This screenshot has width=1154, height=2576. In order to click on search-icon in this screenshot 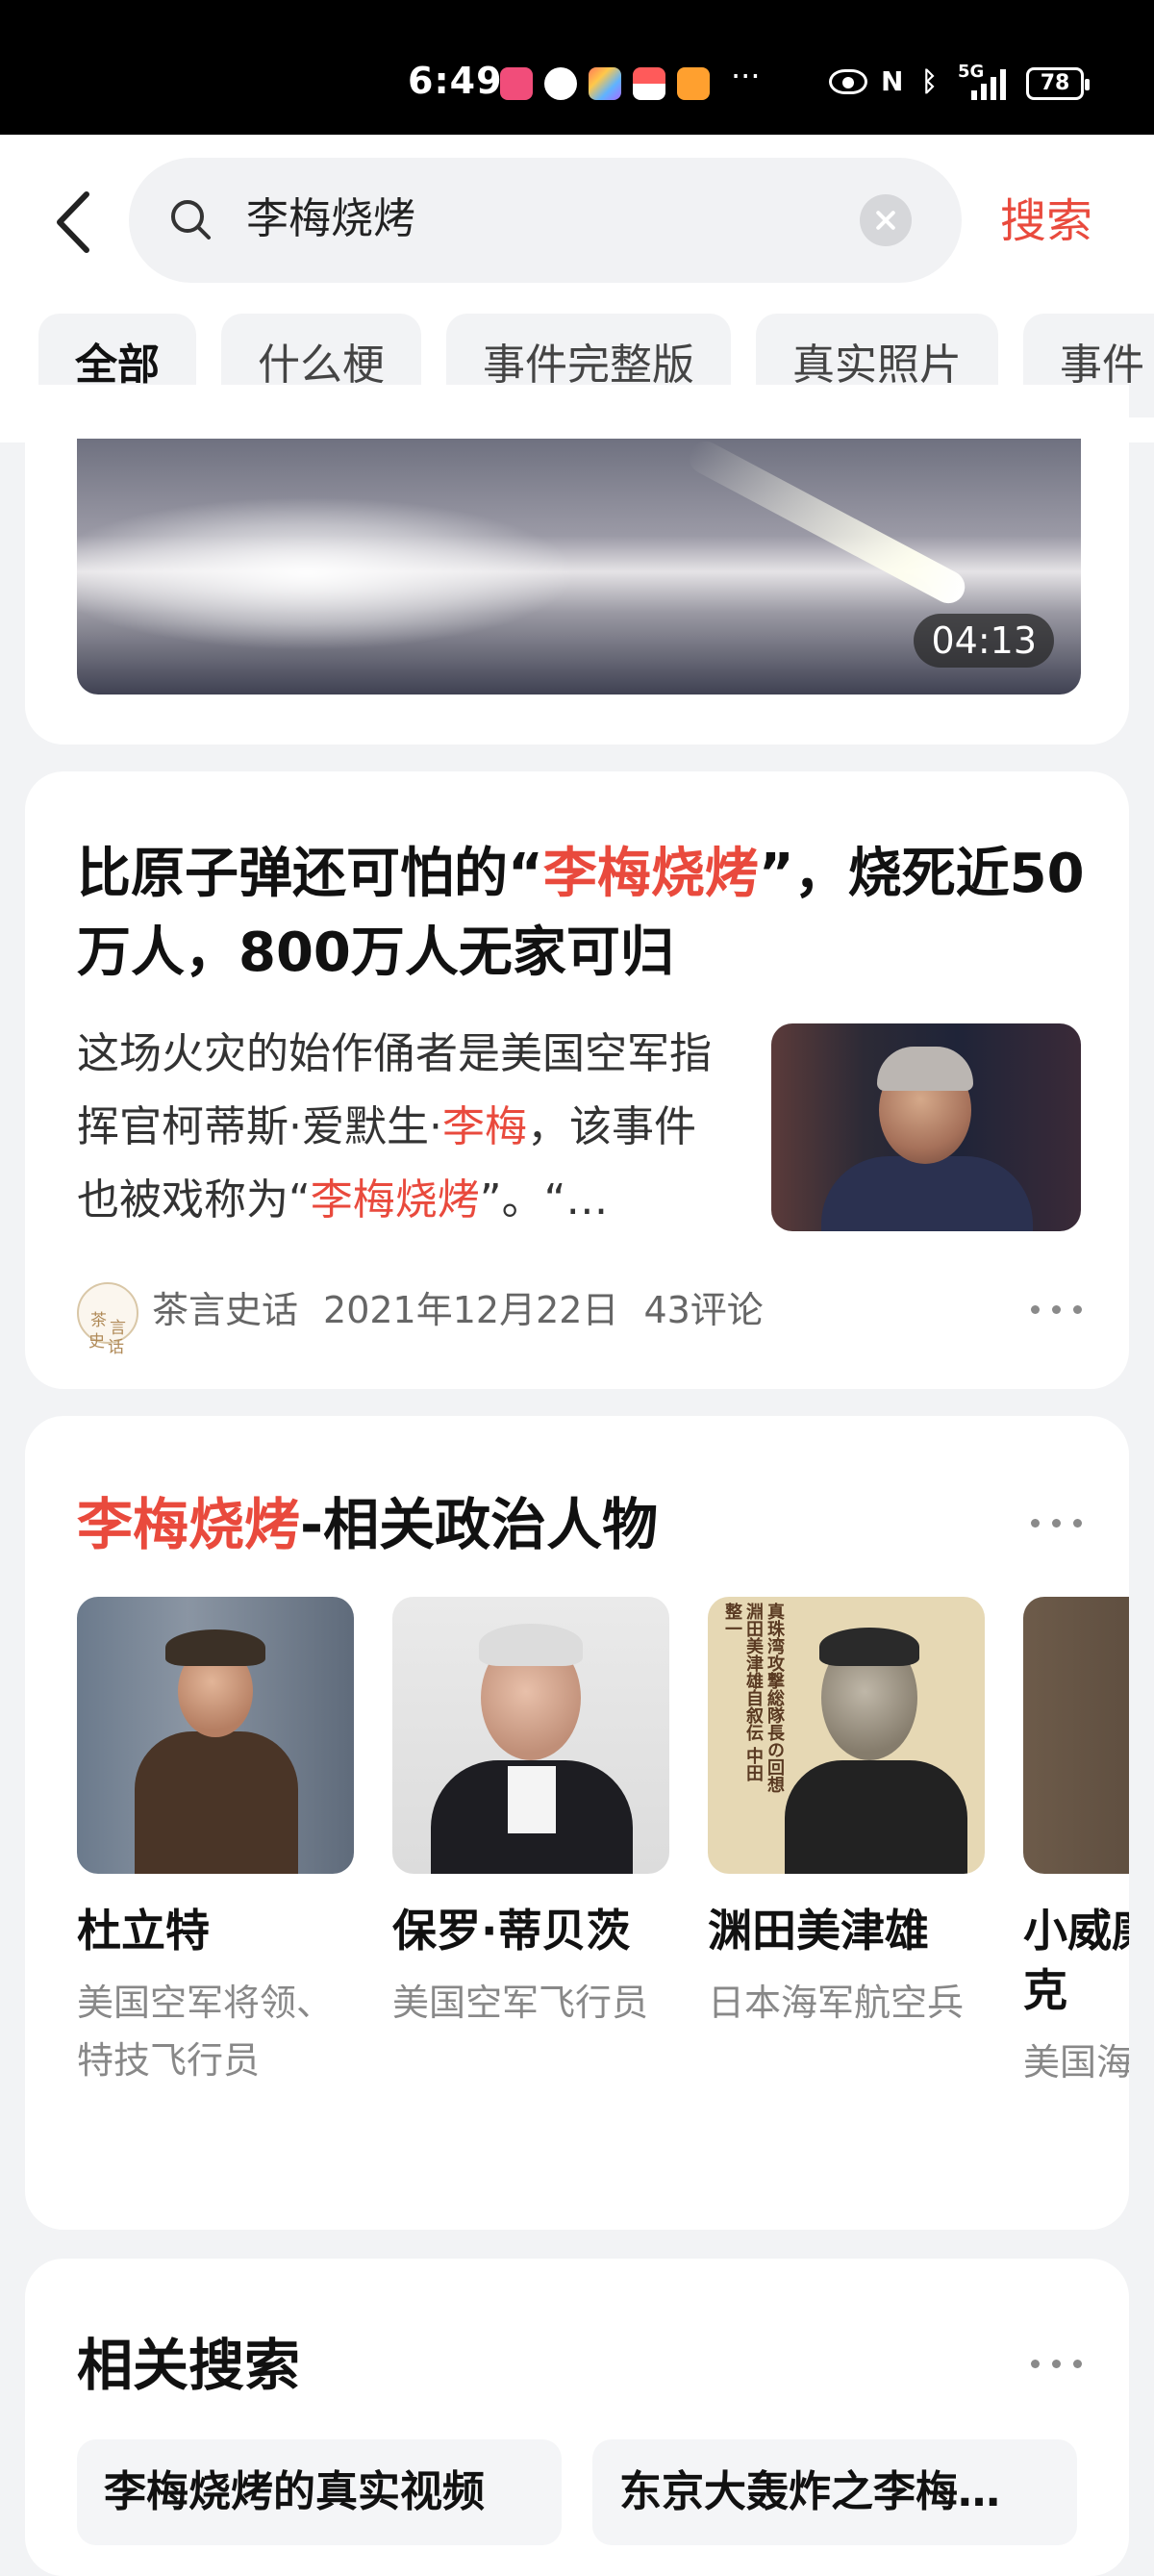, I will do `click(191, 220)`.